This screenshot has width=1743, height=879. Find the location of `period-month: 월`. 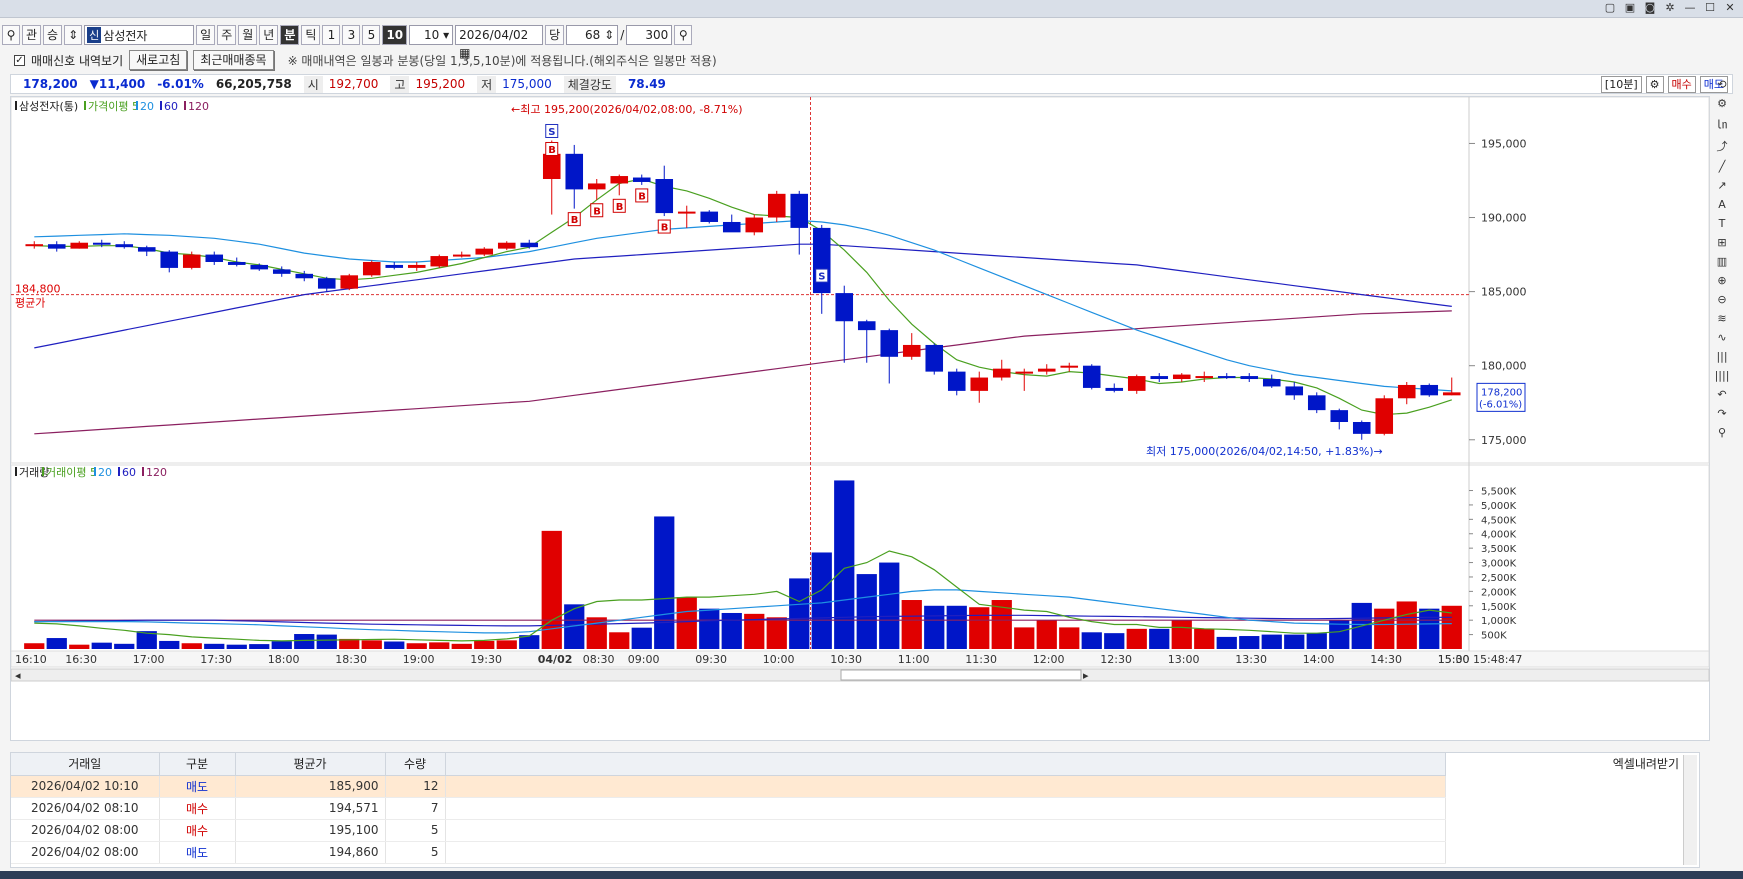

period-month: 월 is located at coordinates (248, 35).